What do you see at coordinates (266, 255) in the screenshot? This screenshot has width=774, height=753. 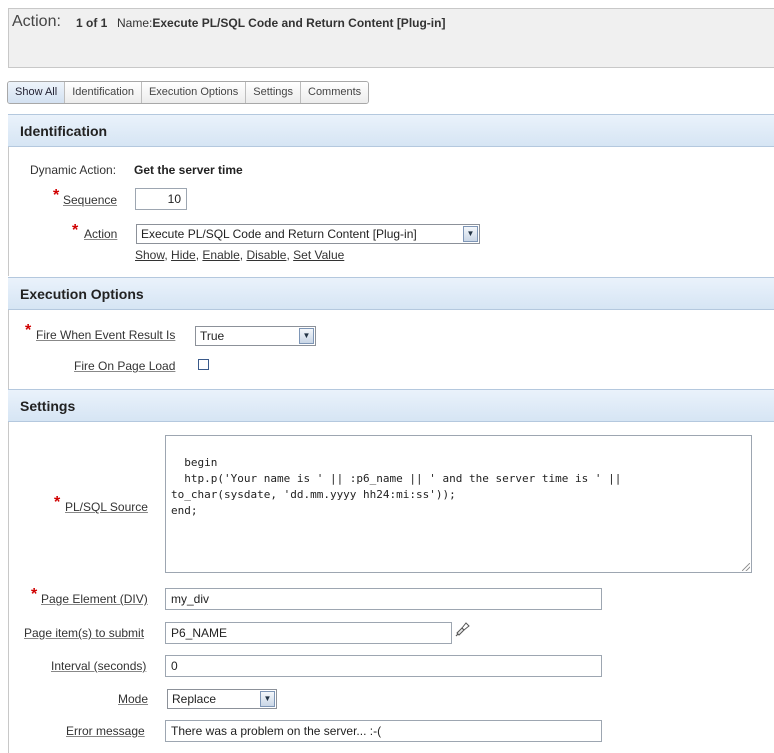 I see `shortcut-disable: Disable` at bounding box center [266, 255].